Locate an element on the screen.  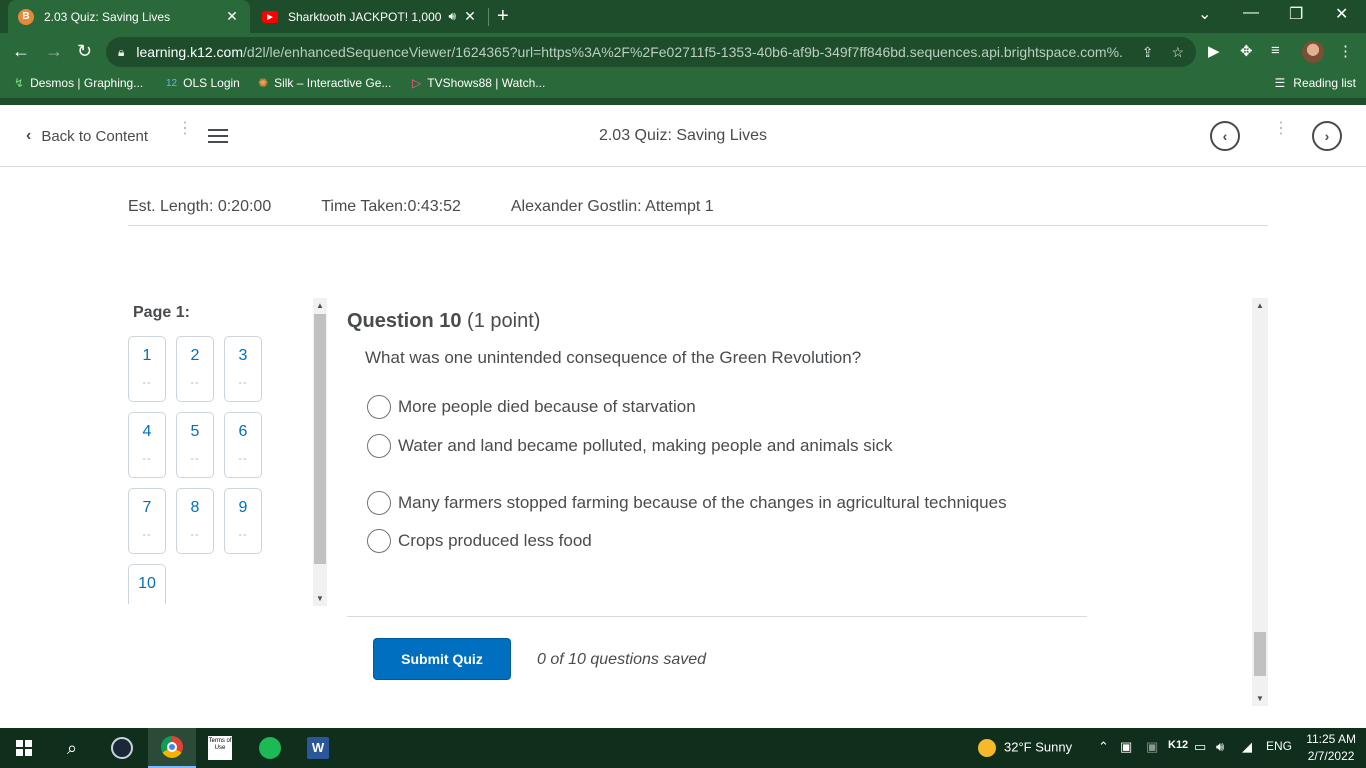
word-icon: W is located at coordinates (318, 748).